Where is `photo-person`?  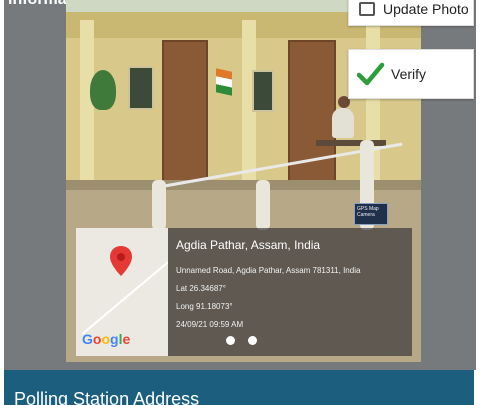
photo-person is located at coordinates (343, 123).